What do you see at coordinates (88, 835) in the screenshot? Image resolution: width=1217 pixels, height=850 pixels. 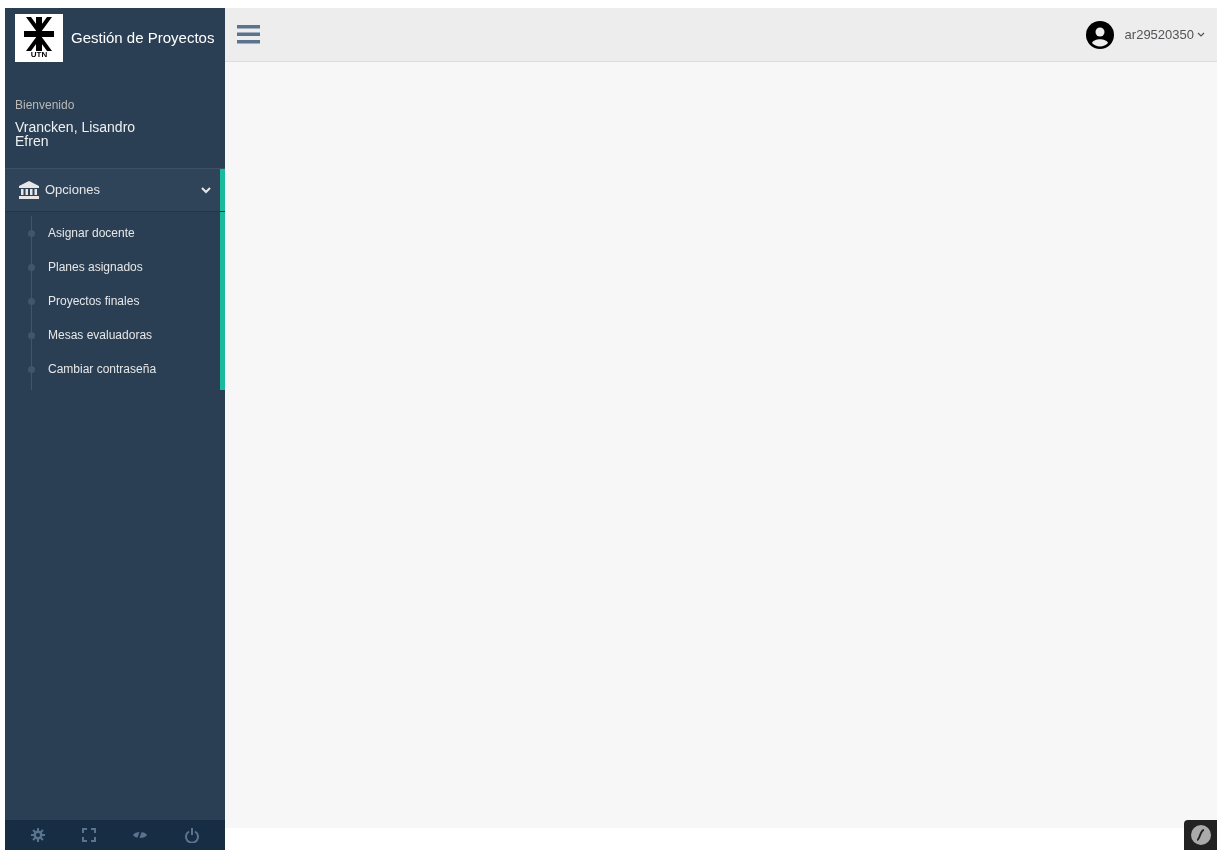 I see `fullscreen-icon` at bounding box center [88, 835].